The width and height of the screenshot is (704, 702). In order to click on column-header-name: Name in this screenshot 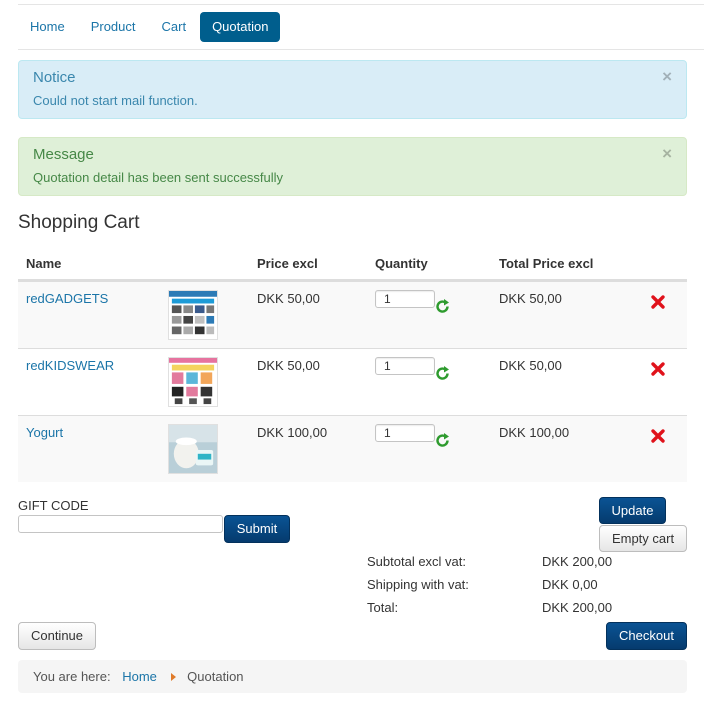, I will do `click(44, 263)`.